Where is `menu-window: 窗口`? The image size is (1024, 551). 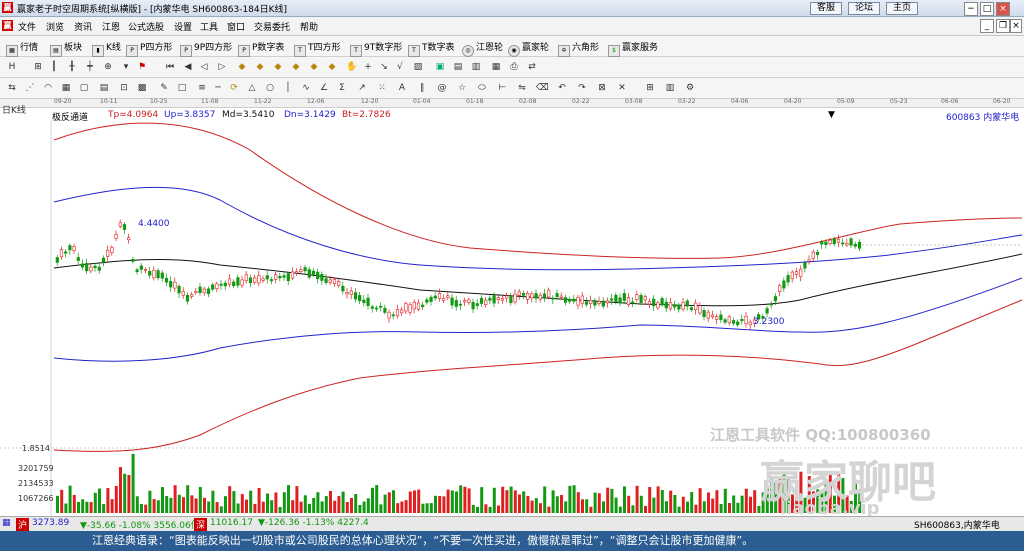
menu-window: 窗口 is located at coordinates (236, 26).